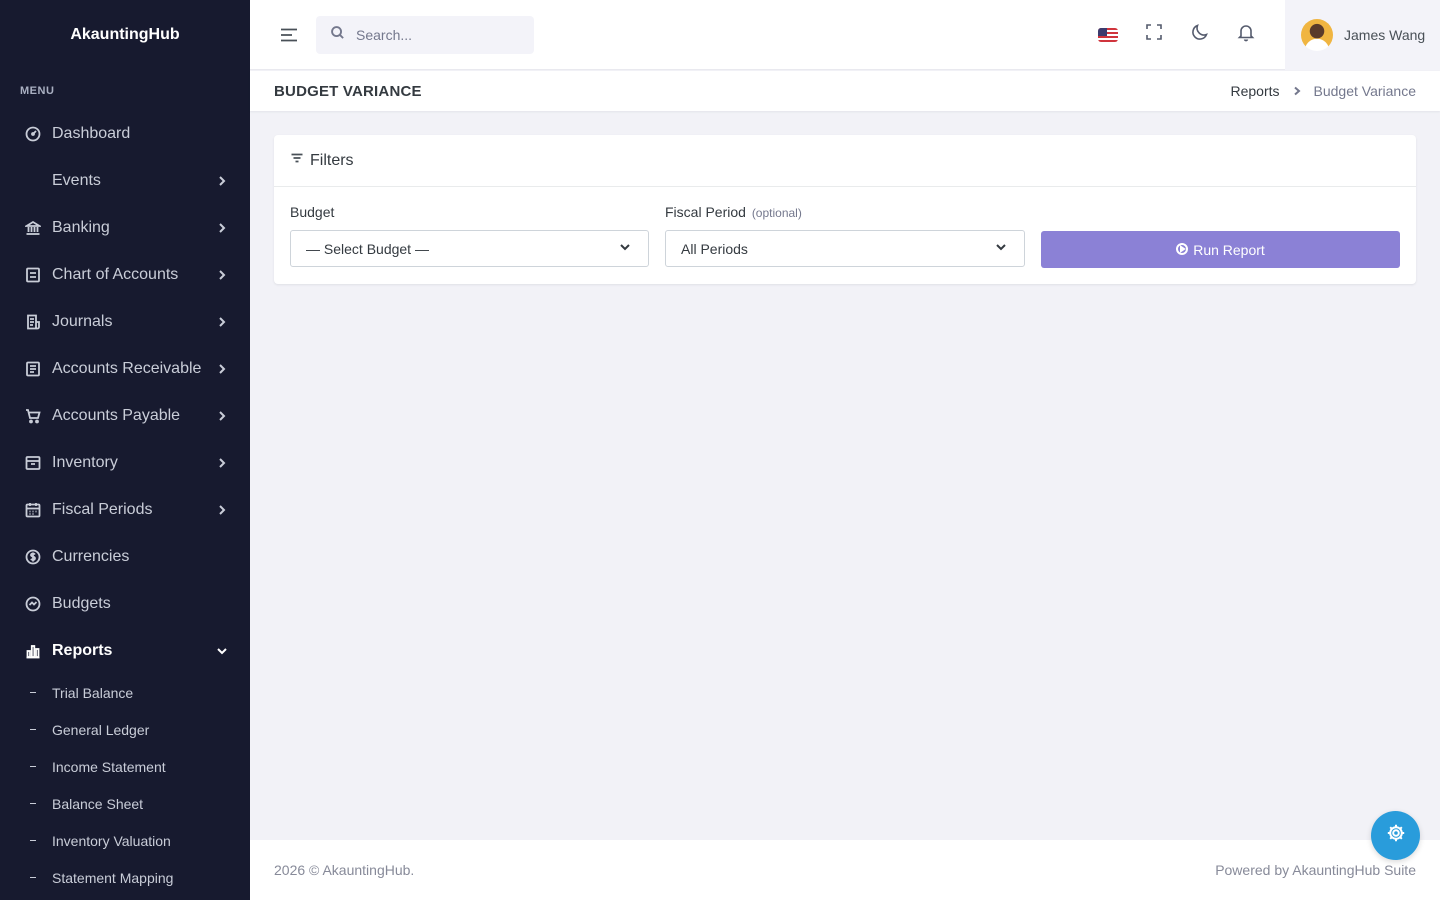  Describe the element at coordinates (469, 248) in the screenshot. I see `budget-select: — Select Budget —` at that location.